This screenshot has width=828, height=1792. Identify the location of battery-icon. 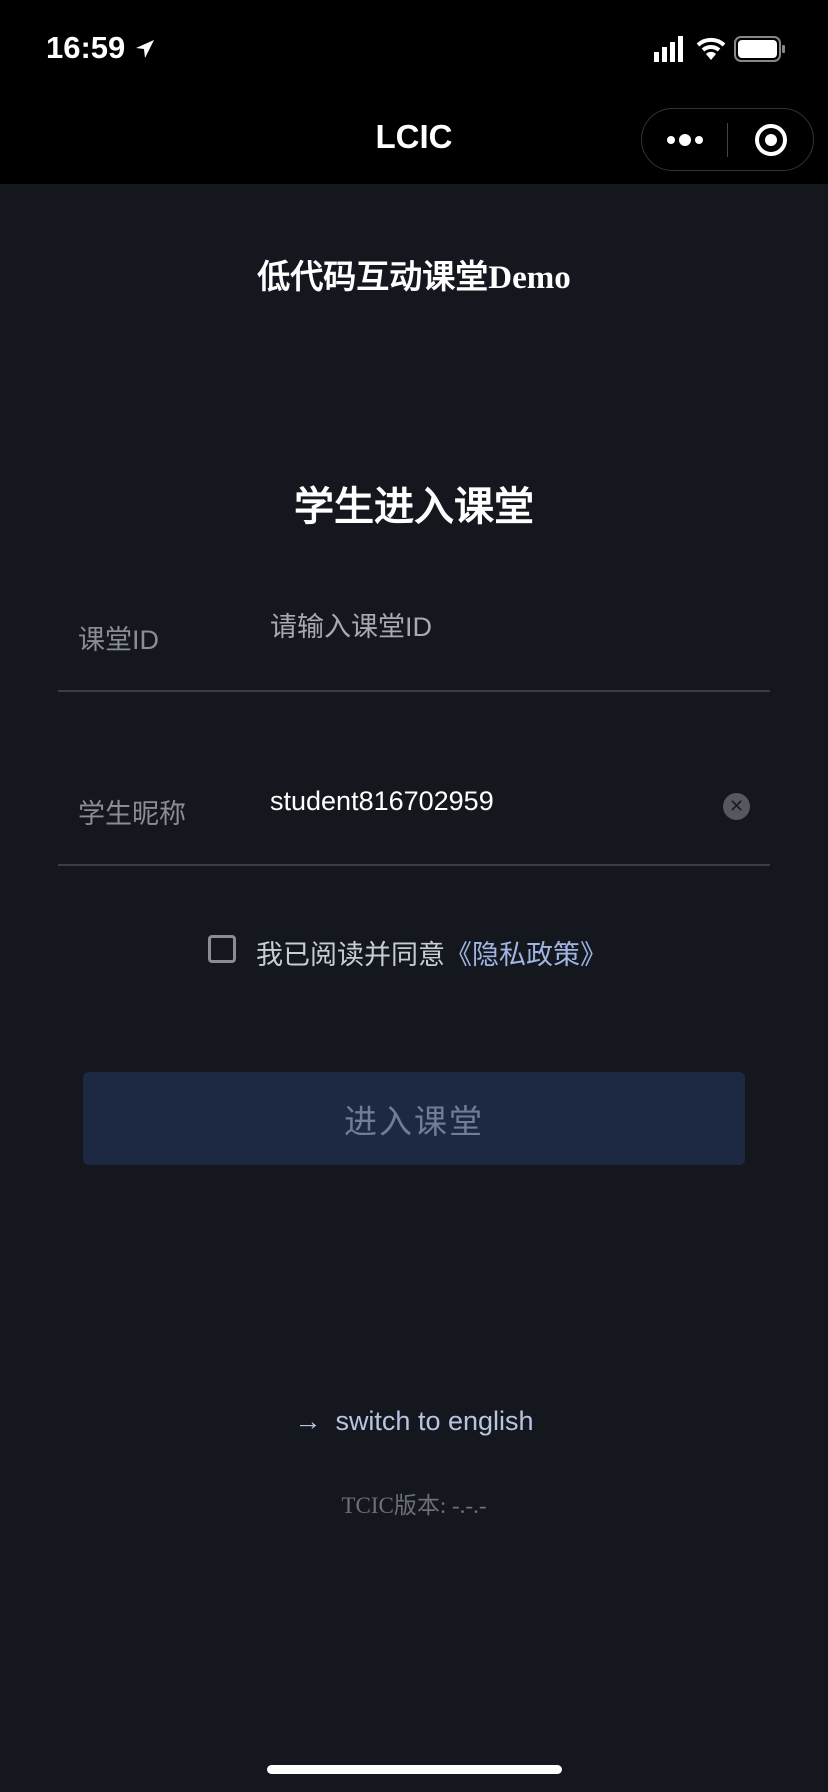
(759, 49).